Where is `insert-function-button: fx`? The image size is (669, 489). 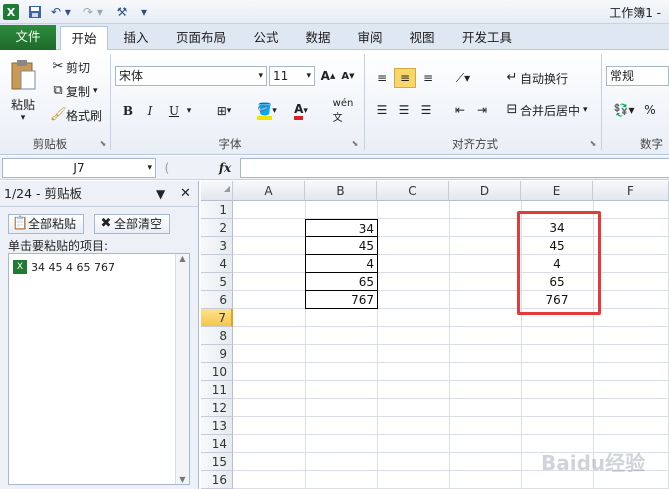
insert-function-button: fx is located at coordinates (225, 168).